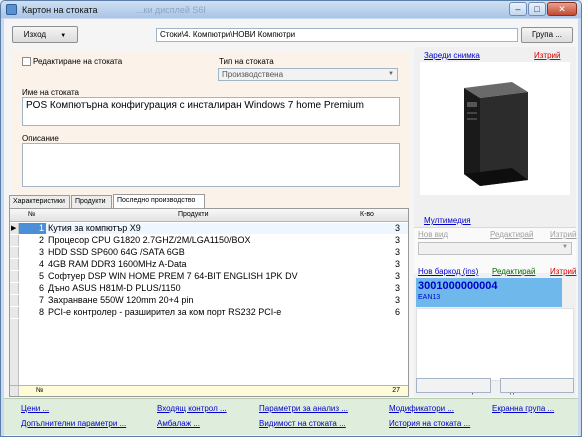  What do you see at coordinates (209, 288) in the screenshot?
I see `table-row: 6 Дъно ASUS H81M-D PLUS/1150 3` at bounding box center [209, 288].